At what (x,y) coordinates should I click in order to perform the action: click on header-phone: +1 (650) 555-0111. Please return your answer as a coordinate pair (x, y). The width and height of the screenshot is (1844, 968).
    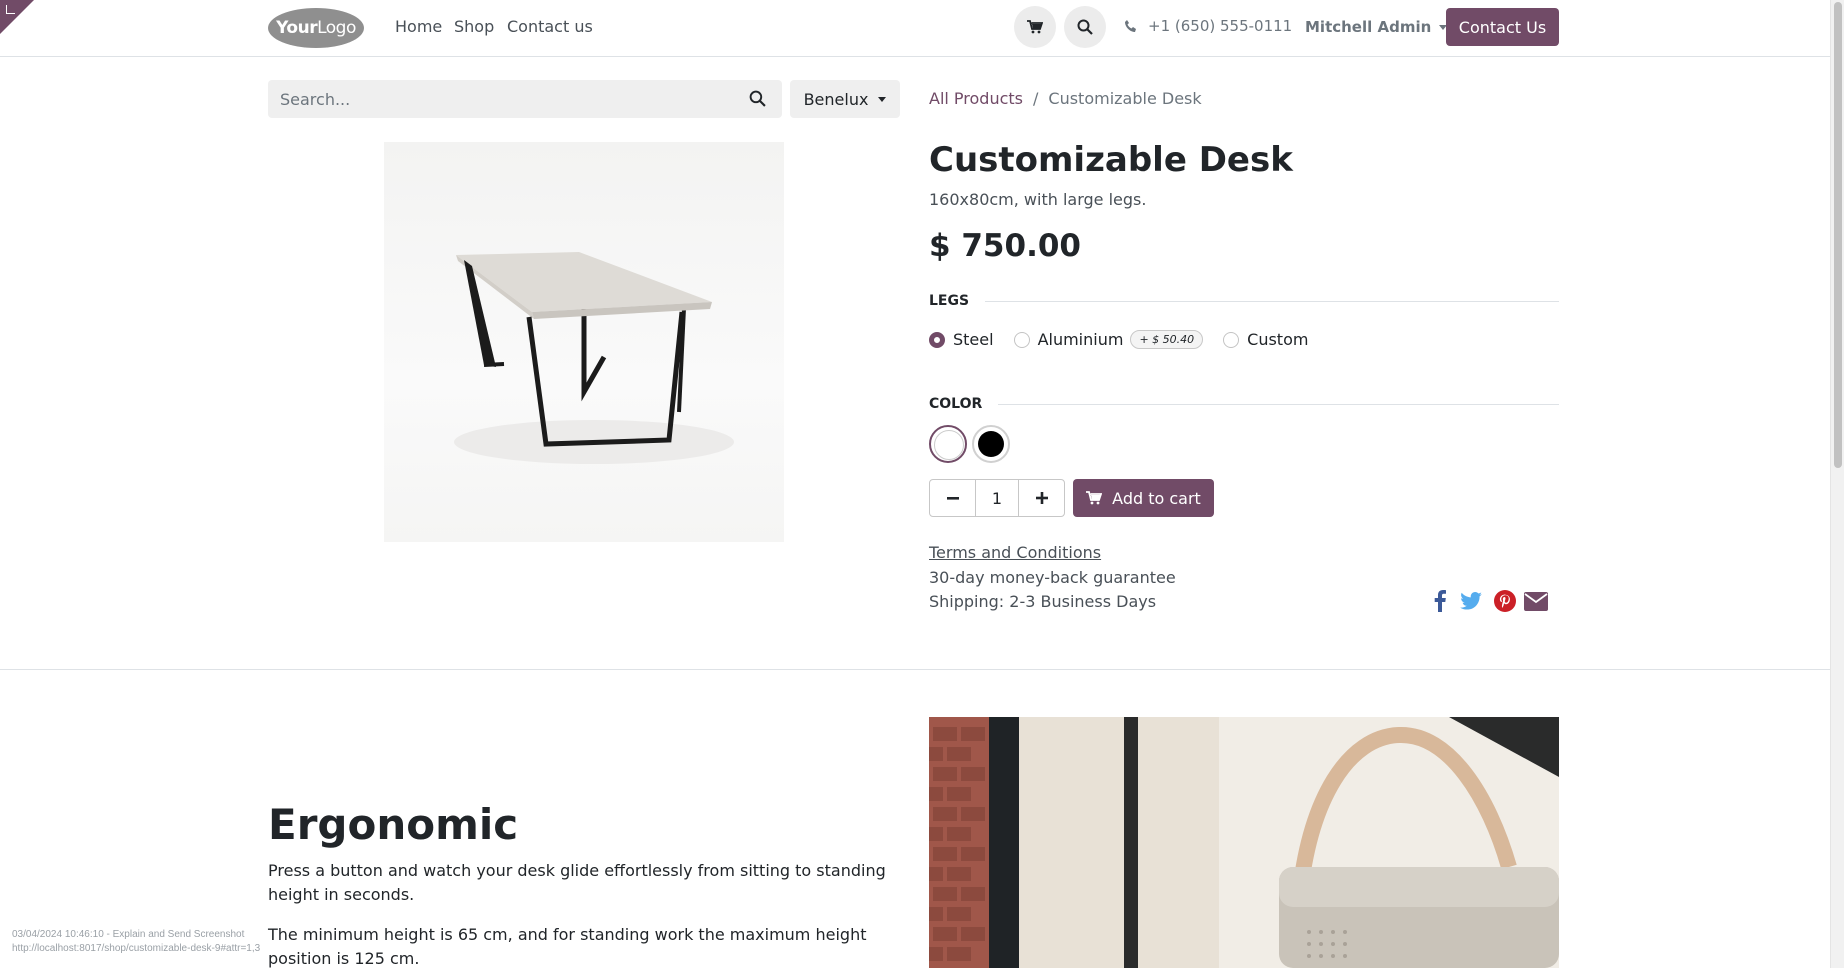
    Looking at the image, I should click on (1208, 26).